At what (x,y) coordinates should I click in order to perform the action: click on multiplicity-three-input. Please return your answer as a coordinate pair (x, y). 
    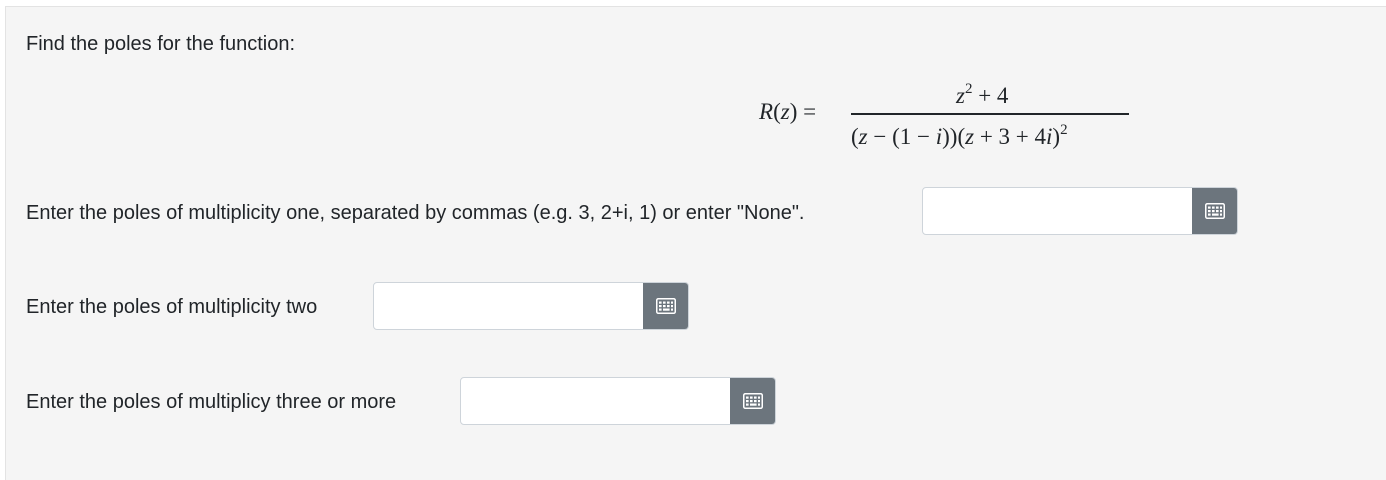
    Looking at the image, I should click on (595, 401).